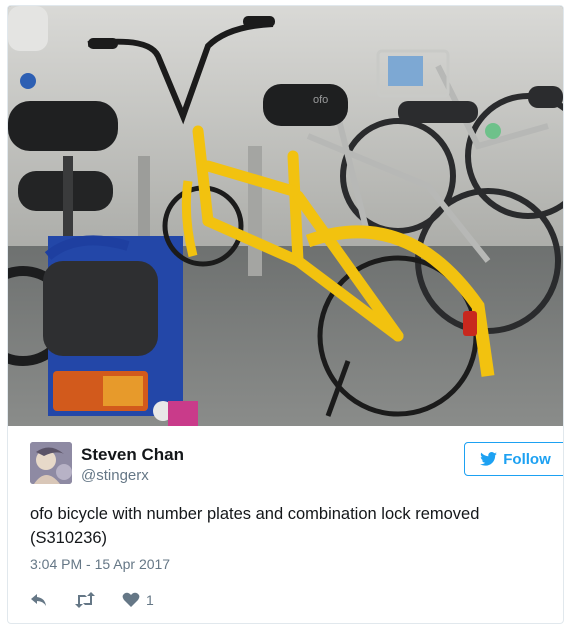 The image size is (571, 628). What do you see at coordinates (296, 467) in the screenshot?
I see `tweet-author: Steven Chan @stingerx Follow` at bounding box center [296, 467].